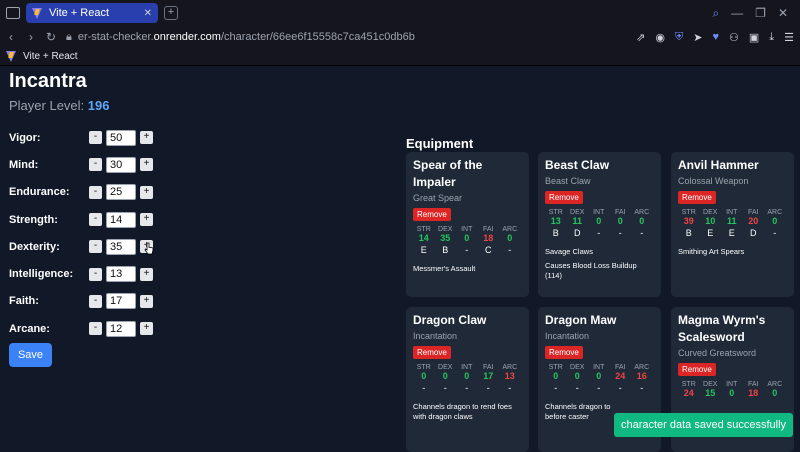 This screenshot has height=452, width=800. Describe the element at coordinates (717, 353) in the screenshot. I see `weapon-type: Curved Greatsword` at that location.